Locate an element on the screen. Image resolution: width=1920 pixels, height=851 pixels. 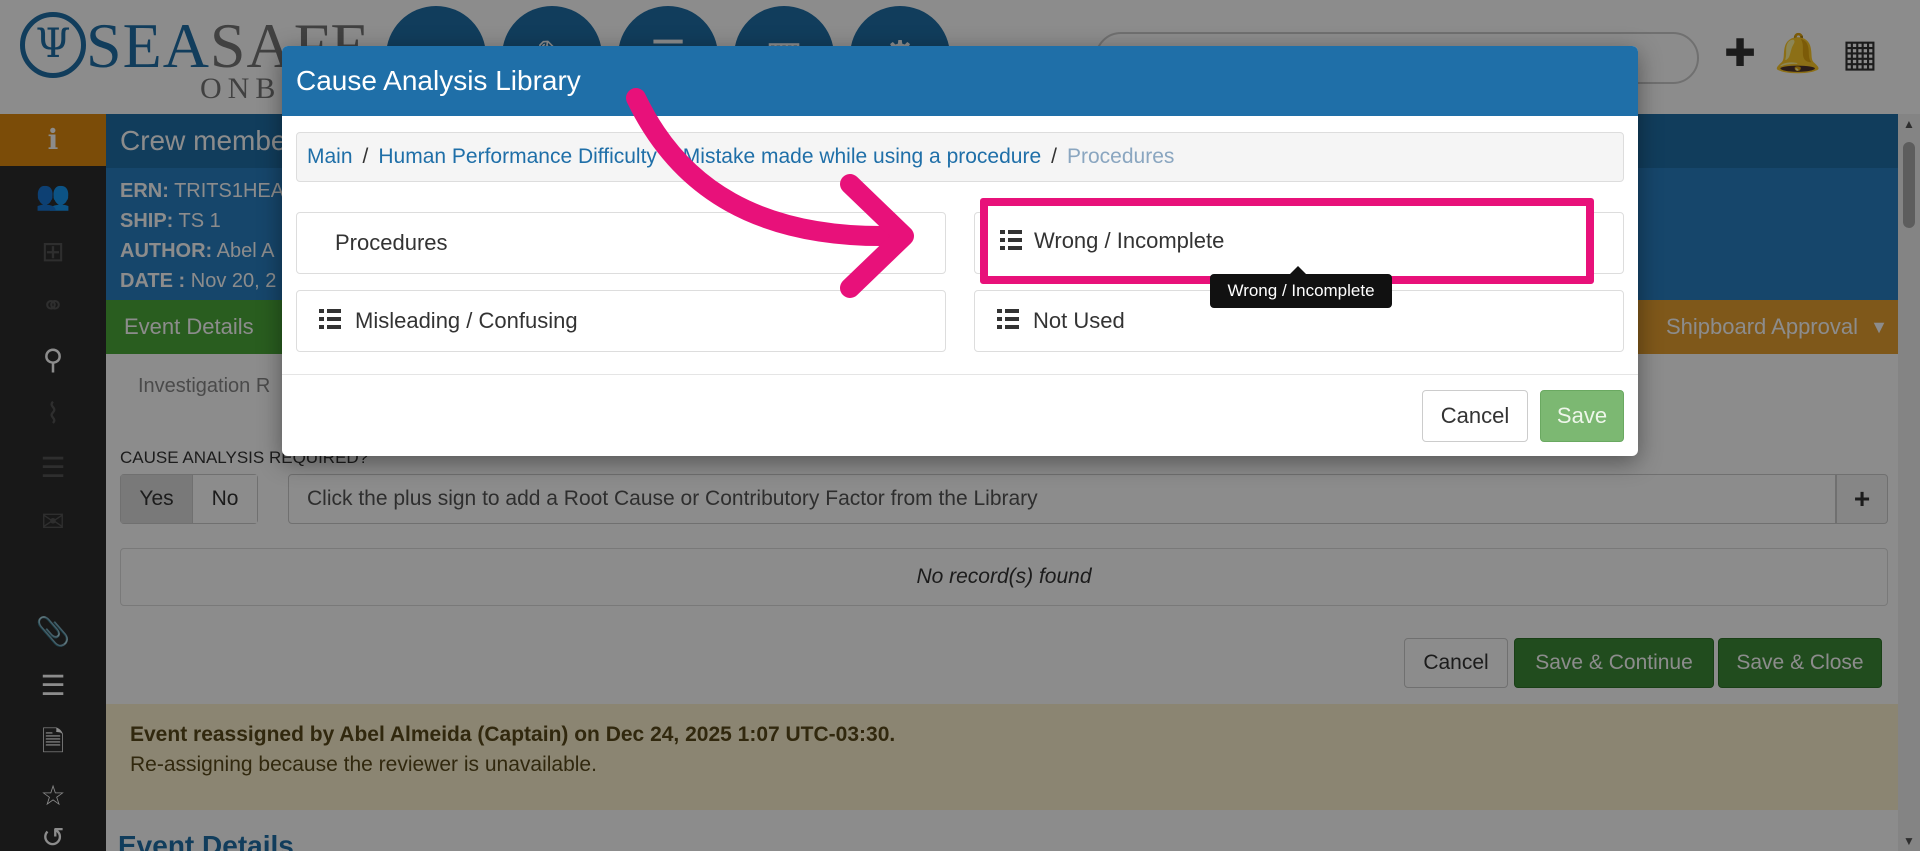
modal-cancel-button: Cancel is located at coordinates (1475, 416).